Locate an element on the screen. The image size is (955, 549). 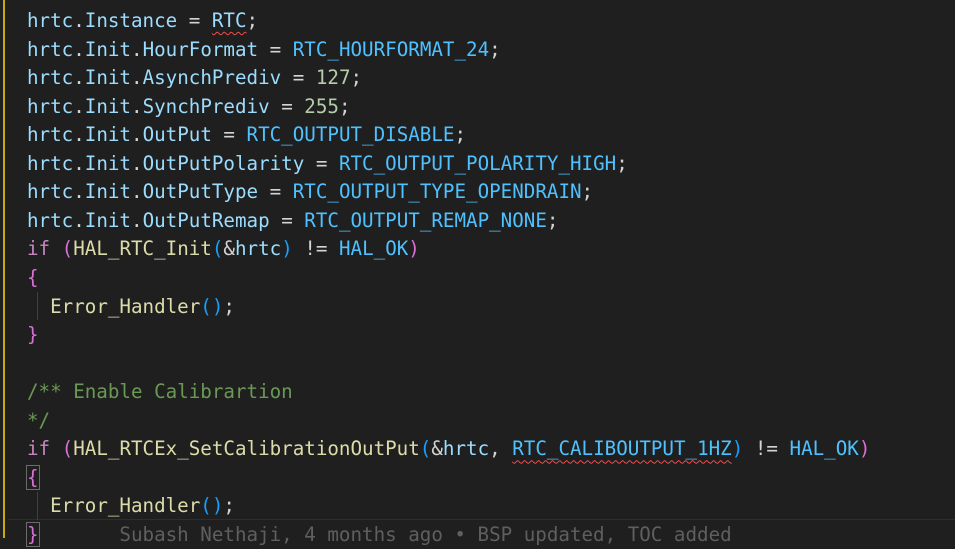
code-line: hrtc.Init.AsynchPrediv = 127; is located at coordinates (194, 78).